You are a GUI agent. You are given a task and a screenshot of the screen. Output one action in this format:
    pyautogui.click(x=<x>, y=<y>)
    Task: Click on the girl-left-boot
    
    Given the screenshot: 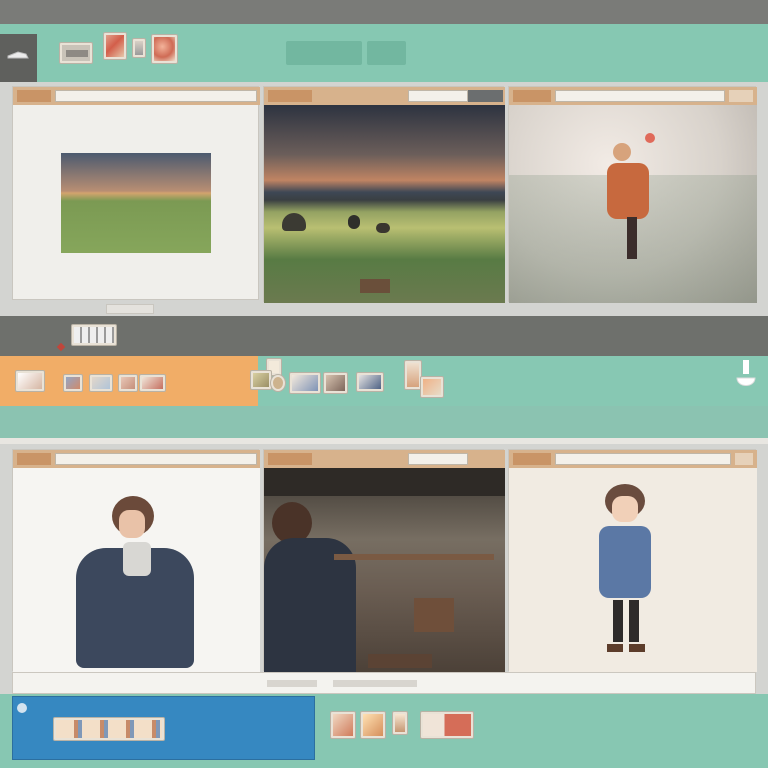 What is the action you would take?
    pyautogui.click(x=615, y=648)
    